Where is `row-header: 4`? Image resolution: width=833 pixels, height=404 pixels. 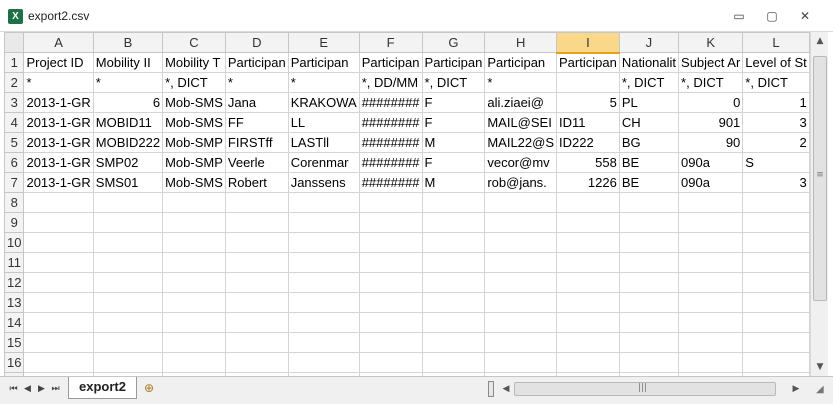
row-header: 4 is located at coordinates (14, 122).